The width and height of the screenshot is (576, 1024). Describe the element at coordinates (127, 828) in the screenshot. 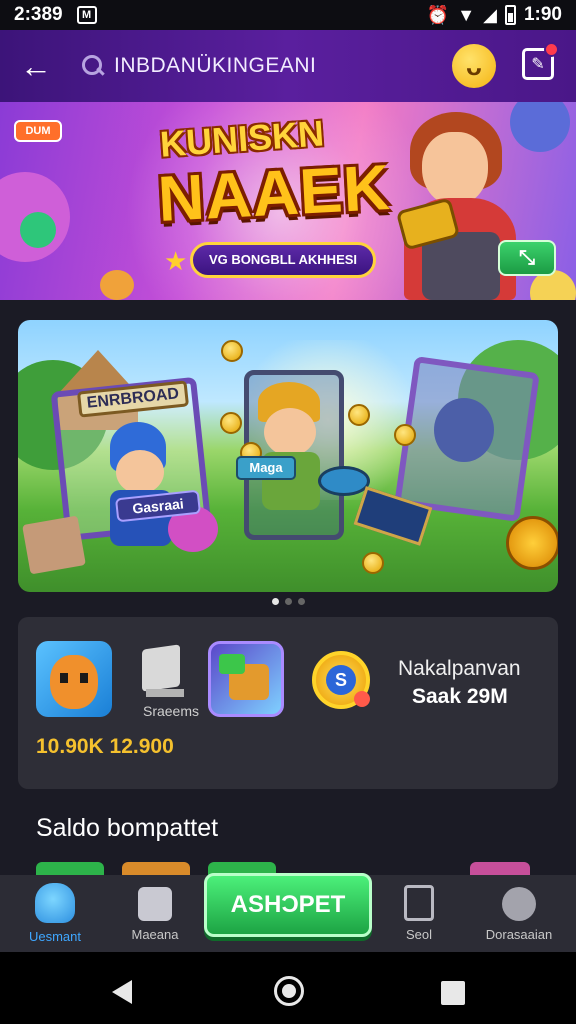

I see `section-title: Saldo bompattet` at that location.